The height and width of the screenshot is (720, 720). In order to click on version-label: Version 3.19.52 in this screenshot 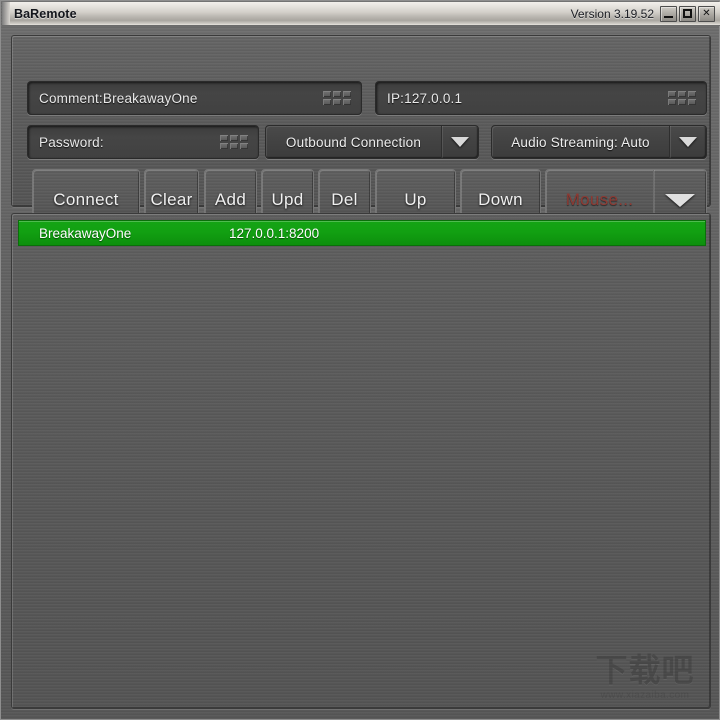, I will do `click(612, 13)`.